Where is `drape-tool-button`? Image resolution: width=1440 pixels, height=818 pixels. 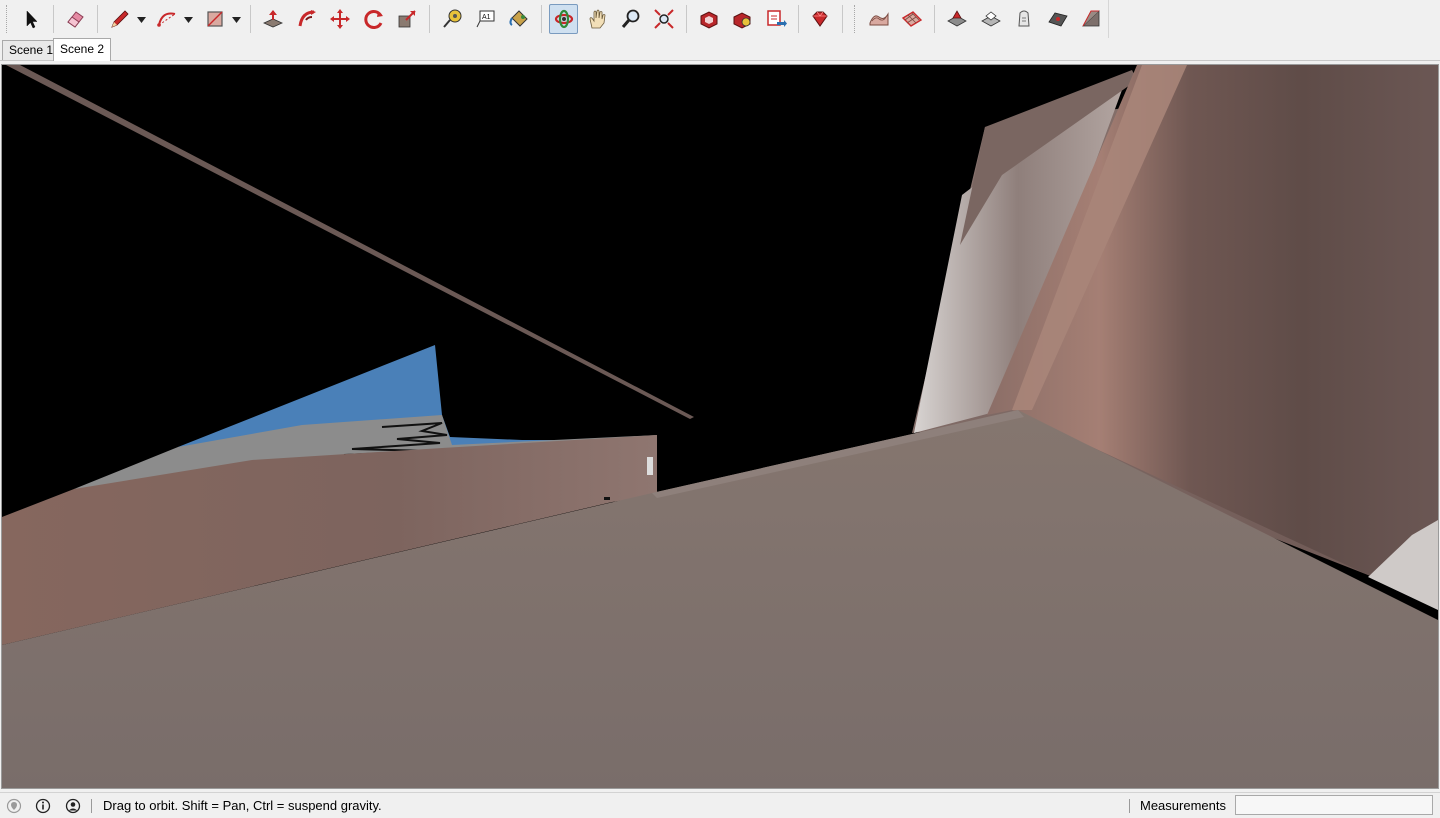
drape-tool-button is located at coordinates (991, 19).